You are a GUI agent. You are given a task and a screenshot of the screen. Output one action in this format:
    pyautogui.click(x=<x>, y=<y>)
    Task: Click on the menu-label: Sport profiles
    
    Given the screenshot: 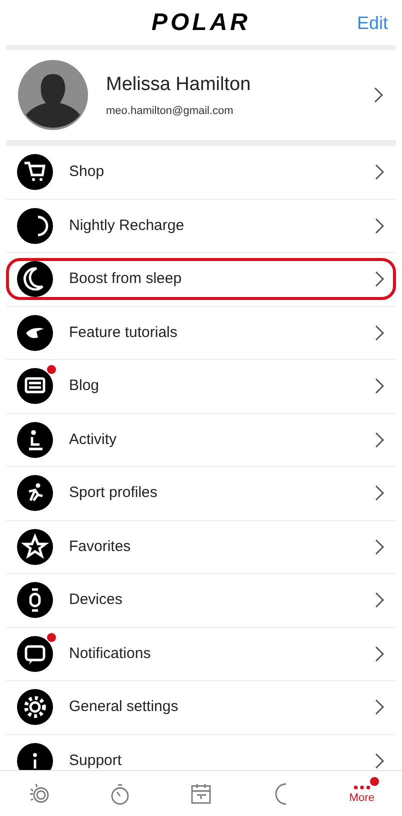 What is the action you would take?
    pyautogui.click(x=113, y=493)
    